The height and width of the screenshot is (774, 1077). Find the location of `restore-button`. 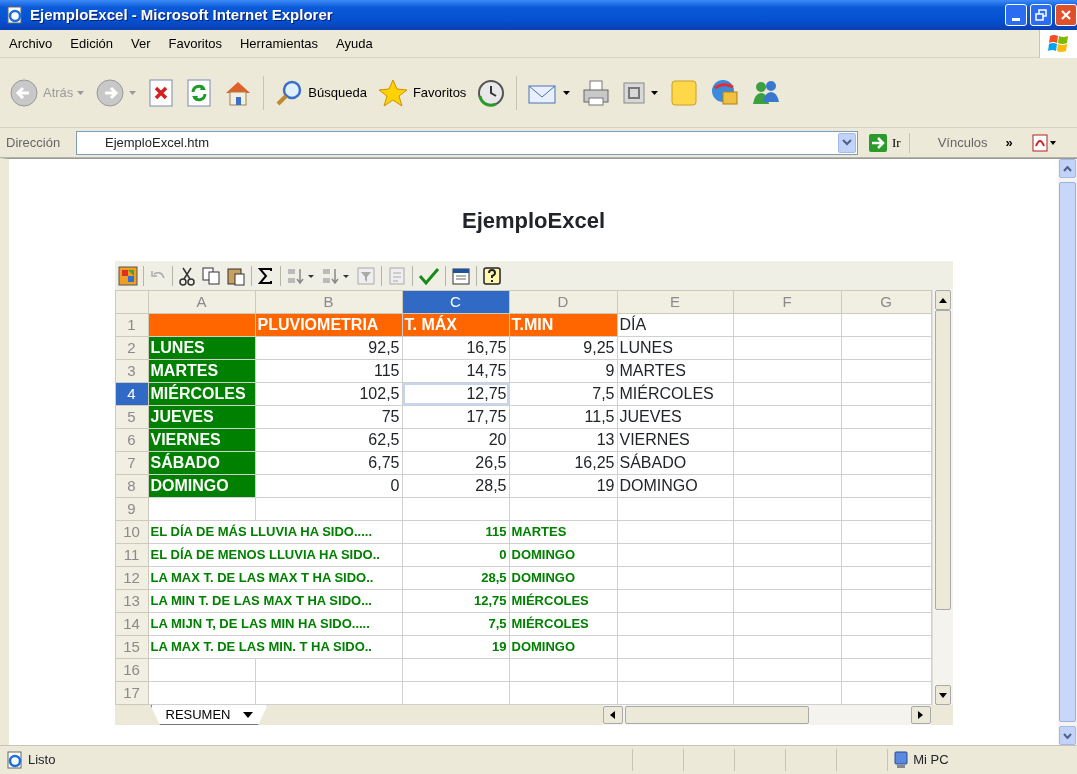

restore-button is located at coordinates (1041, 15).